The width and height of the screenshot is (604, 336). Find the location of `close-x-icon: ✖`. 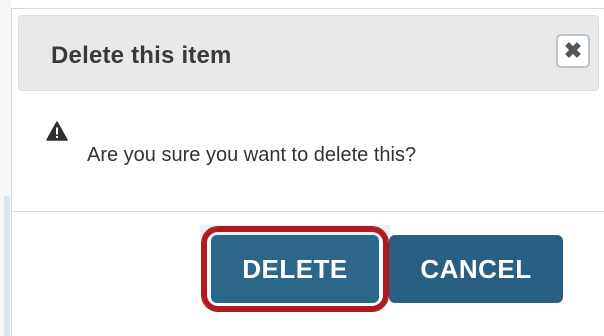

close-x-icon: ✖ is located at coordinates (573, 50).